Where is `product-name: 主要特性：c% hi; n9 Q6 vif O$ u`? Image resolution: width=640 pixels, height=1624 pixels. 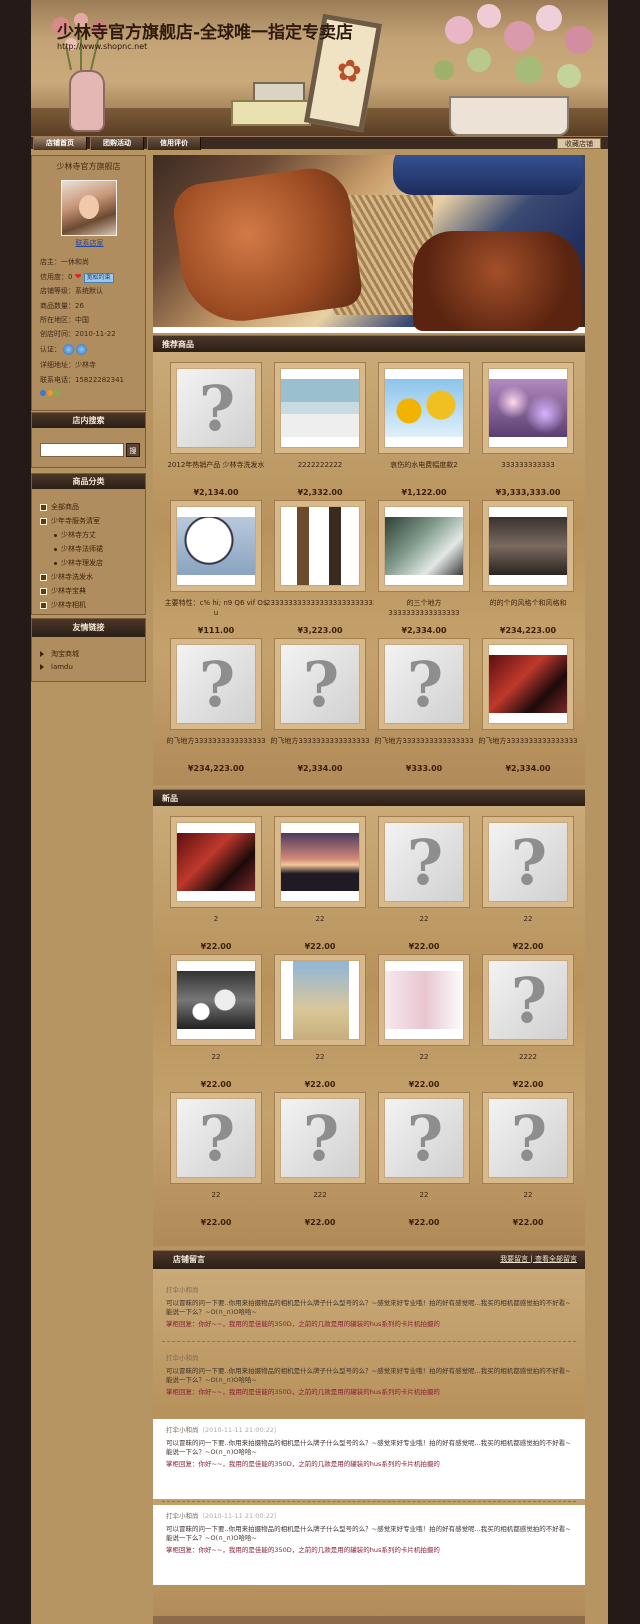
product-name: 主要特性：c% hi; n9 Q6 vif O$ u is located at coordinates (216, 608).